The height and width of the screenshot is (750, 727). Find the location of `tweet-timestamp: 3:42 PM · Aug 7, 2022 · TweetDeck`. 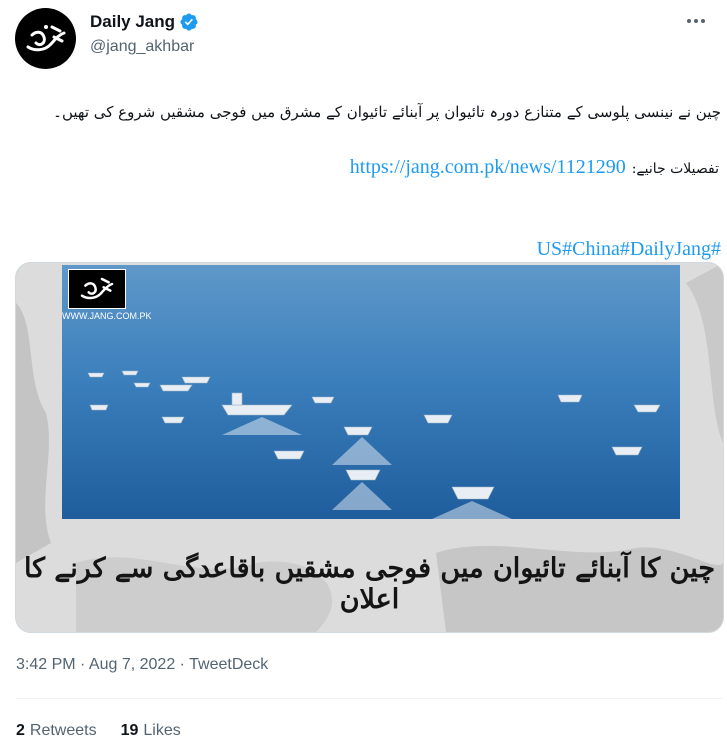

tweet-timestamp: 3:42 PM · Aug 7, 2022 · TweetDeck is located at coordinates (142, 665).